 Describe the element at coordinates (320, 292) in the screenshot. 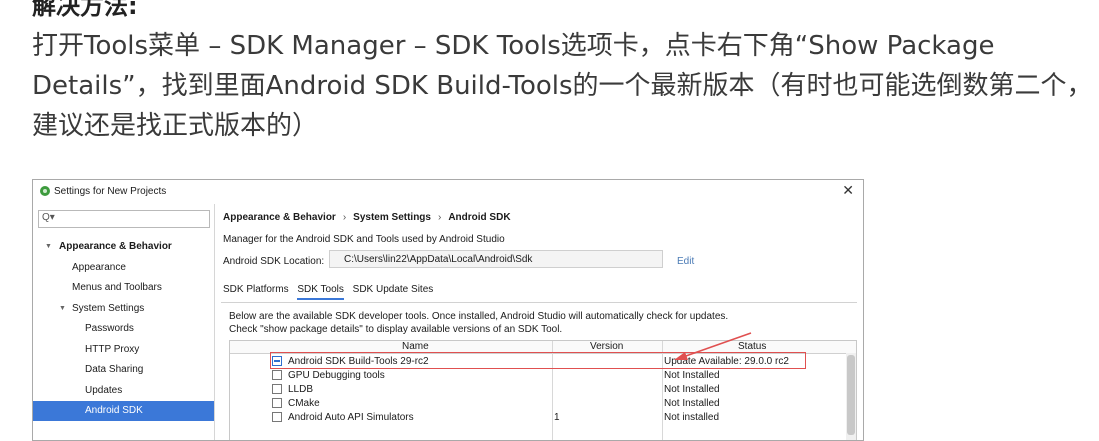

I see `tab-sdk-tools: SDK Tools` at that location.